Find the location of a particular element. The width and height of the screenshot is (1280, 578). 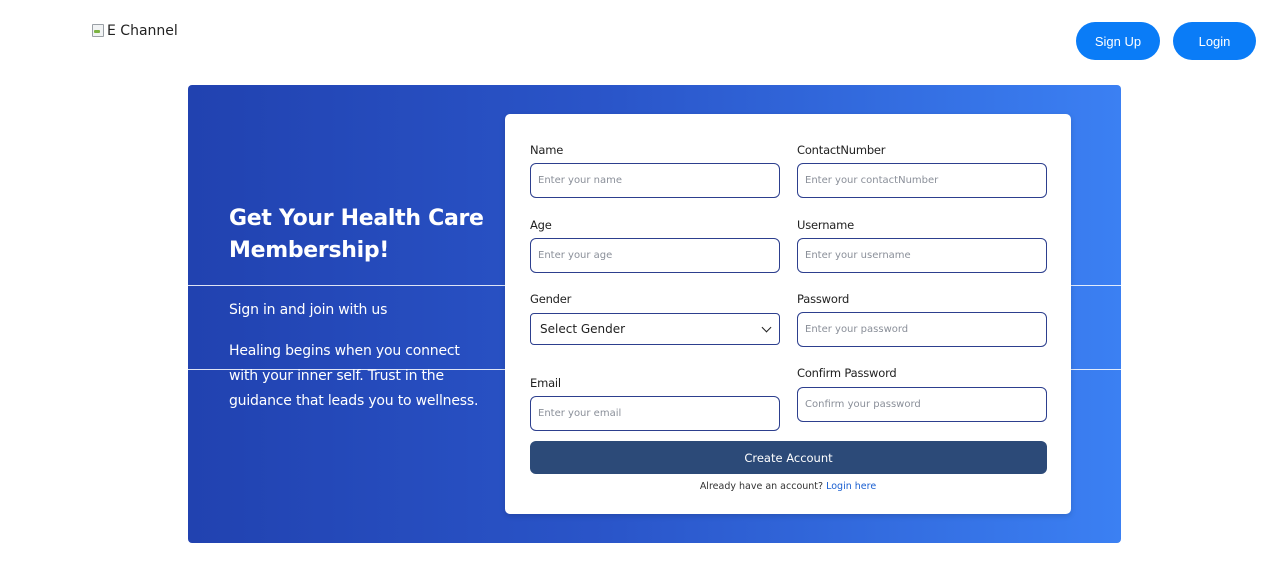

gender-select: Select Gender is located at coordinates (655, 329).